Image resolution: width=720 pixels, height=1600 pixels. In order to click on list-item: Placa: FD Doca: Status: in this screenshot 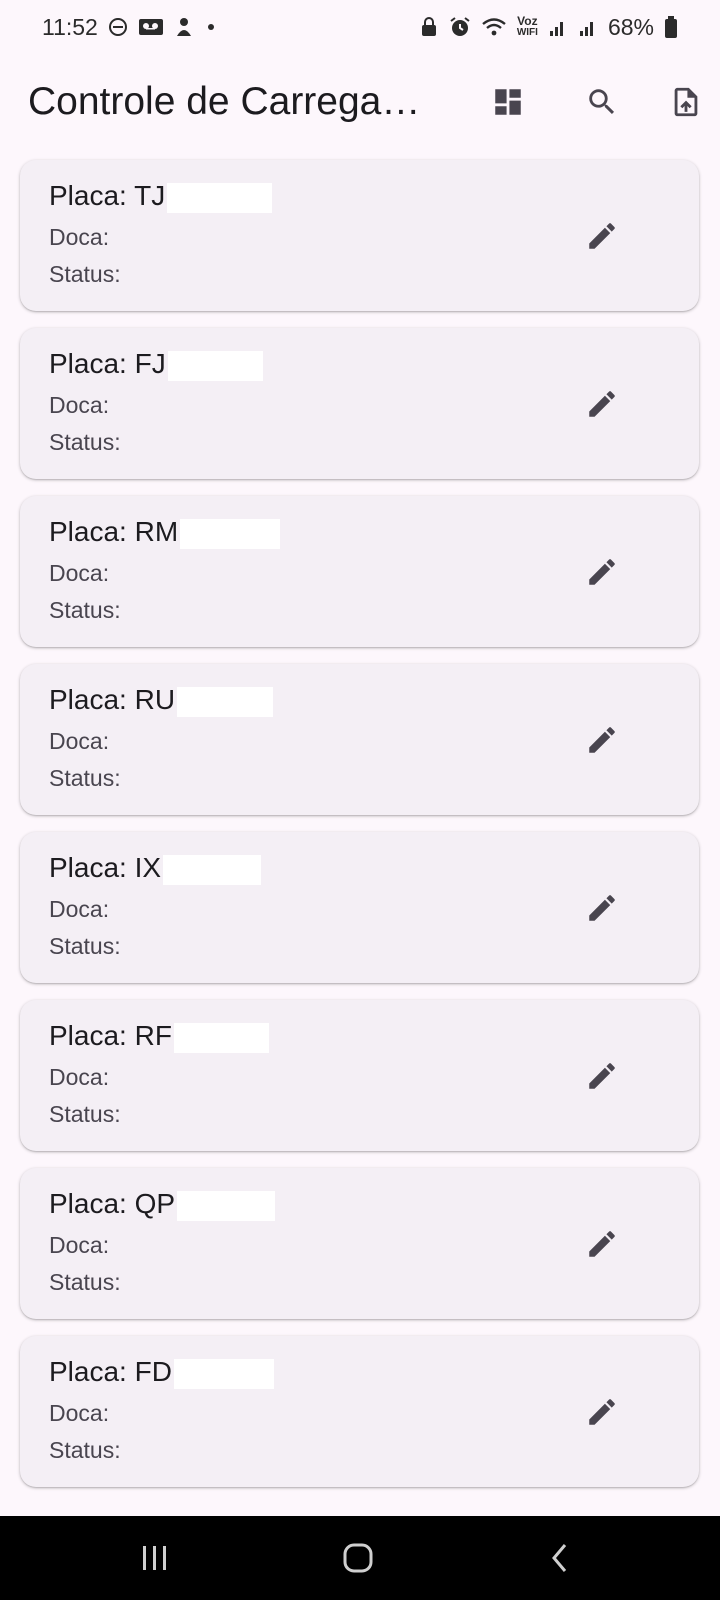, I will do `click(359, 1411)`.